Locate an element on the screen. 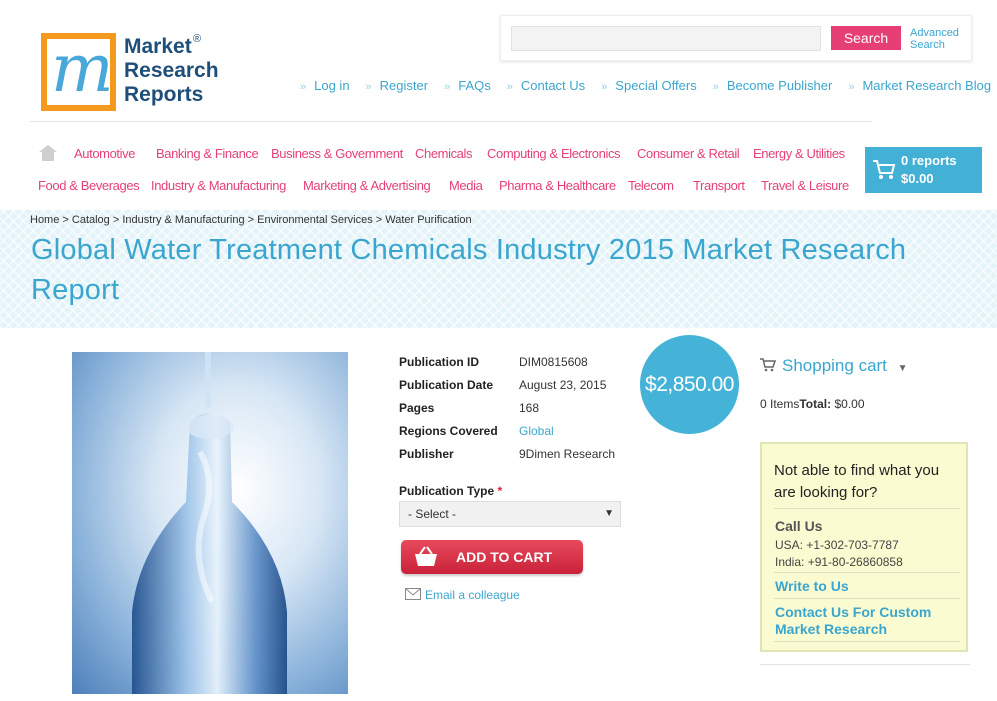 This screenshot has height=701, width=997. cart-items: 0 Items is located at coordinates (780, 404).